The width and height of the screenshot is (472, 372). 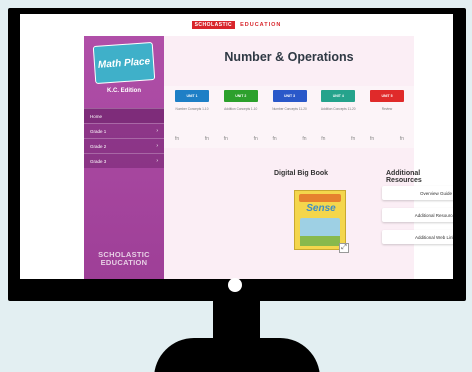 I want to click on math-place-logo: Math Place, so click(x=124, y=63).